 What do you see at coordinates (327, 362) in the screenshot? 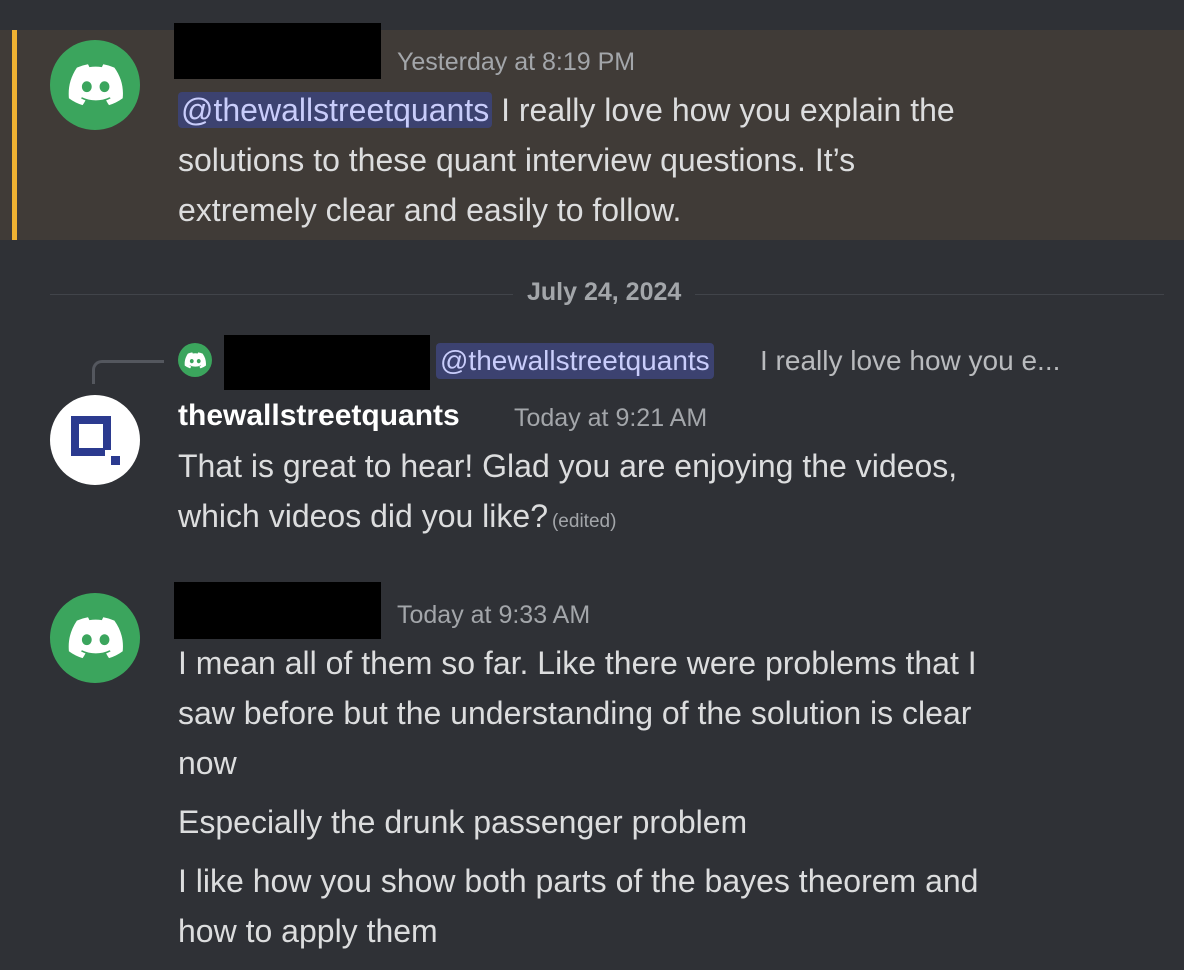
I see `redacted-reply-username` at bounding box center [327, 362].